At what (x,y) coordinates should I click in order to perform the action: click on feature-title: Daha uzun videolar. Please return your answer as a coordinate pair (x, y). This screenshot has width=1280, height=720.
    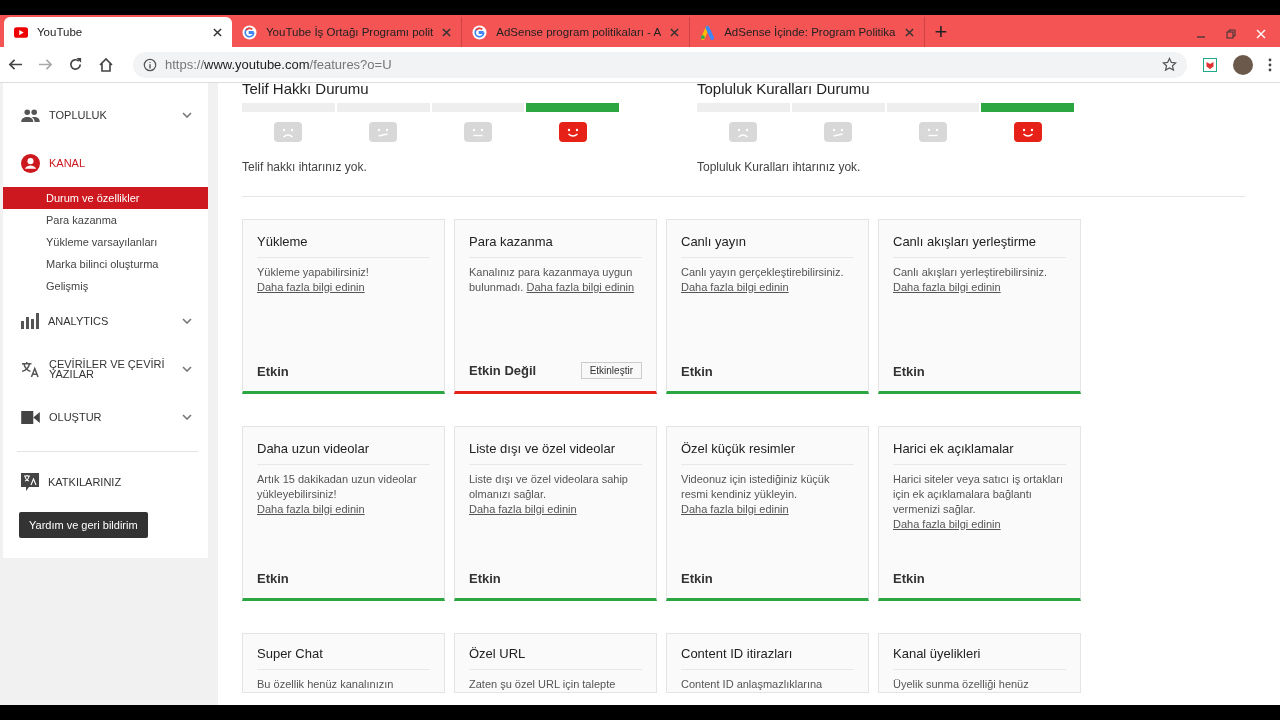
    Looking at the image, I should click on (343, 453).